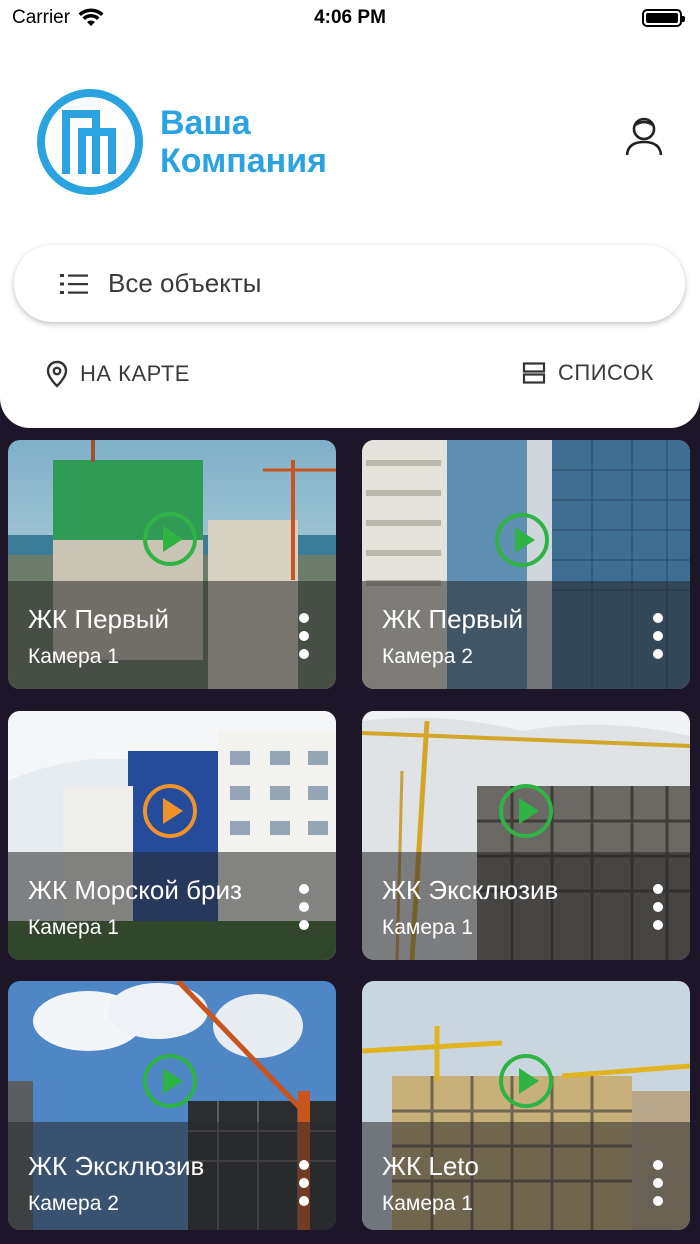 The height and width of the screenshot is (1244, 700). What do you see at coordinates (135, 890) in the screenshot?
I see `camera-object-name: ЖК Морской бриз` at bounding box center [135, 890].